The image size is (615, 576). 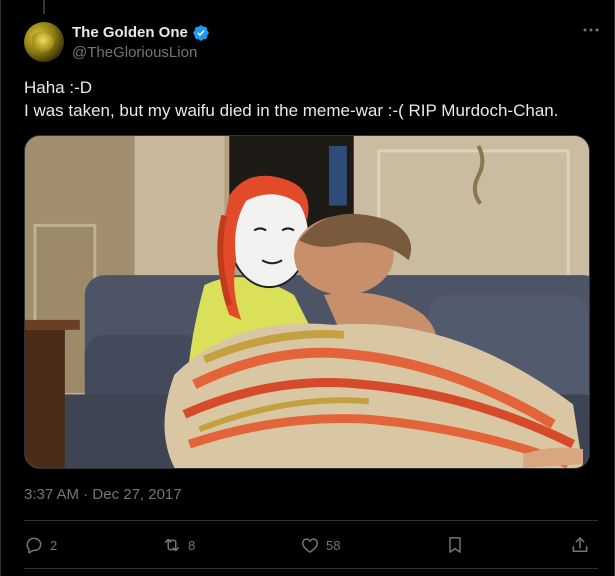 I want to click on reply-button: 2, so click(x=40, y=545).